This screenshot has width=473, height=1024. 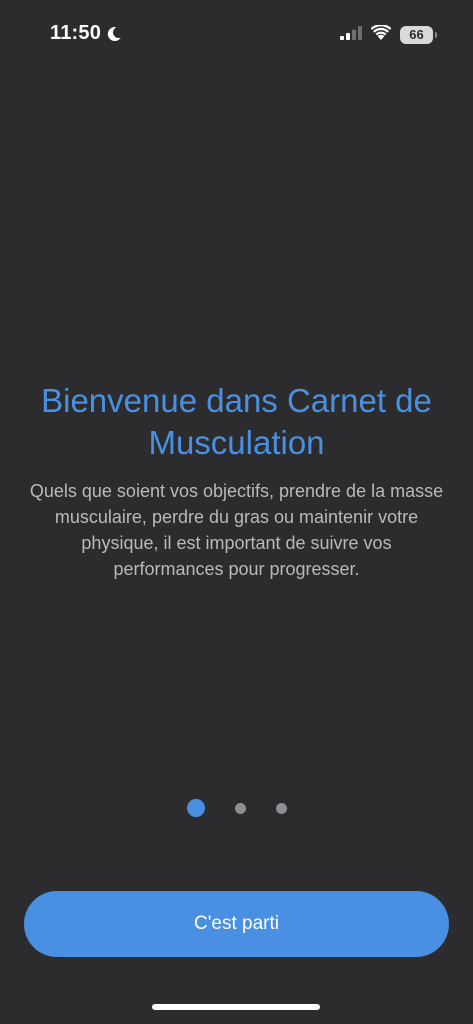 I want to click on wifi-icon, so click(x=381, y=34).